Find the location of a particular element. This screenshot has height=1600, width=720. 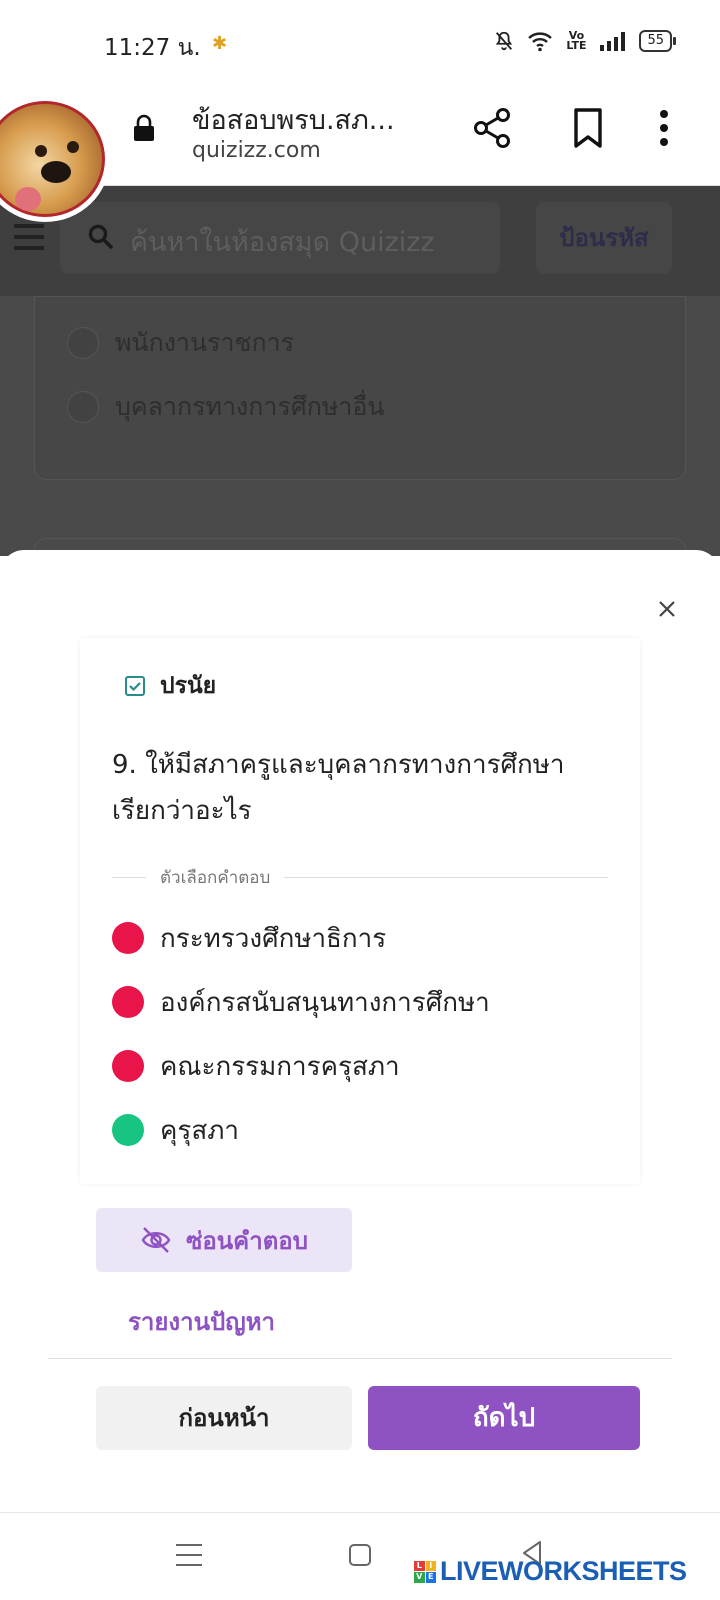

answers-heading: ตัวเลือกคำตอบ is located at coordinates (215, 878).